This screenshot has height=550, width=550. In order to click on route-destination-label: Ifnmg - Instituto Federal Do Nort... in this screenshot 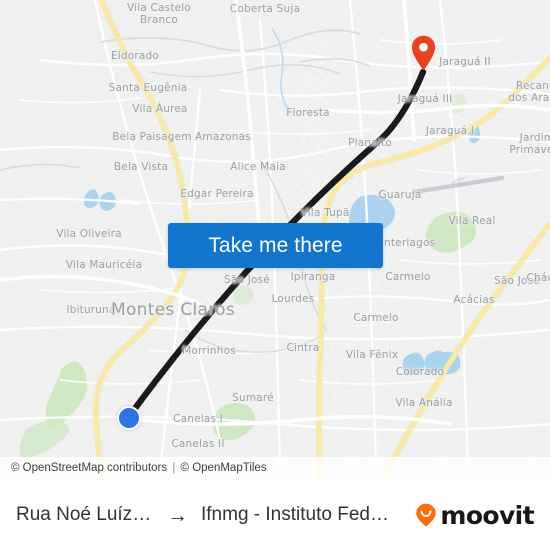, I will do `click(298, 515)`.